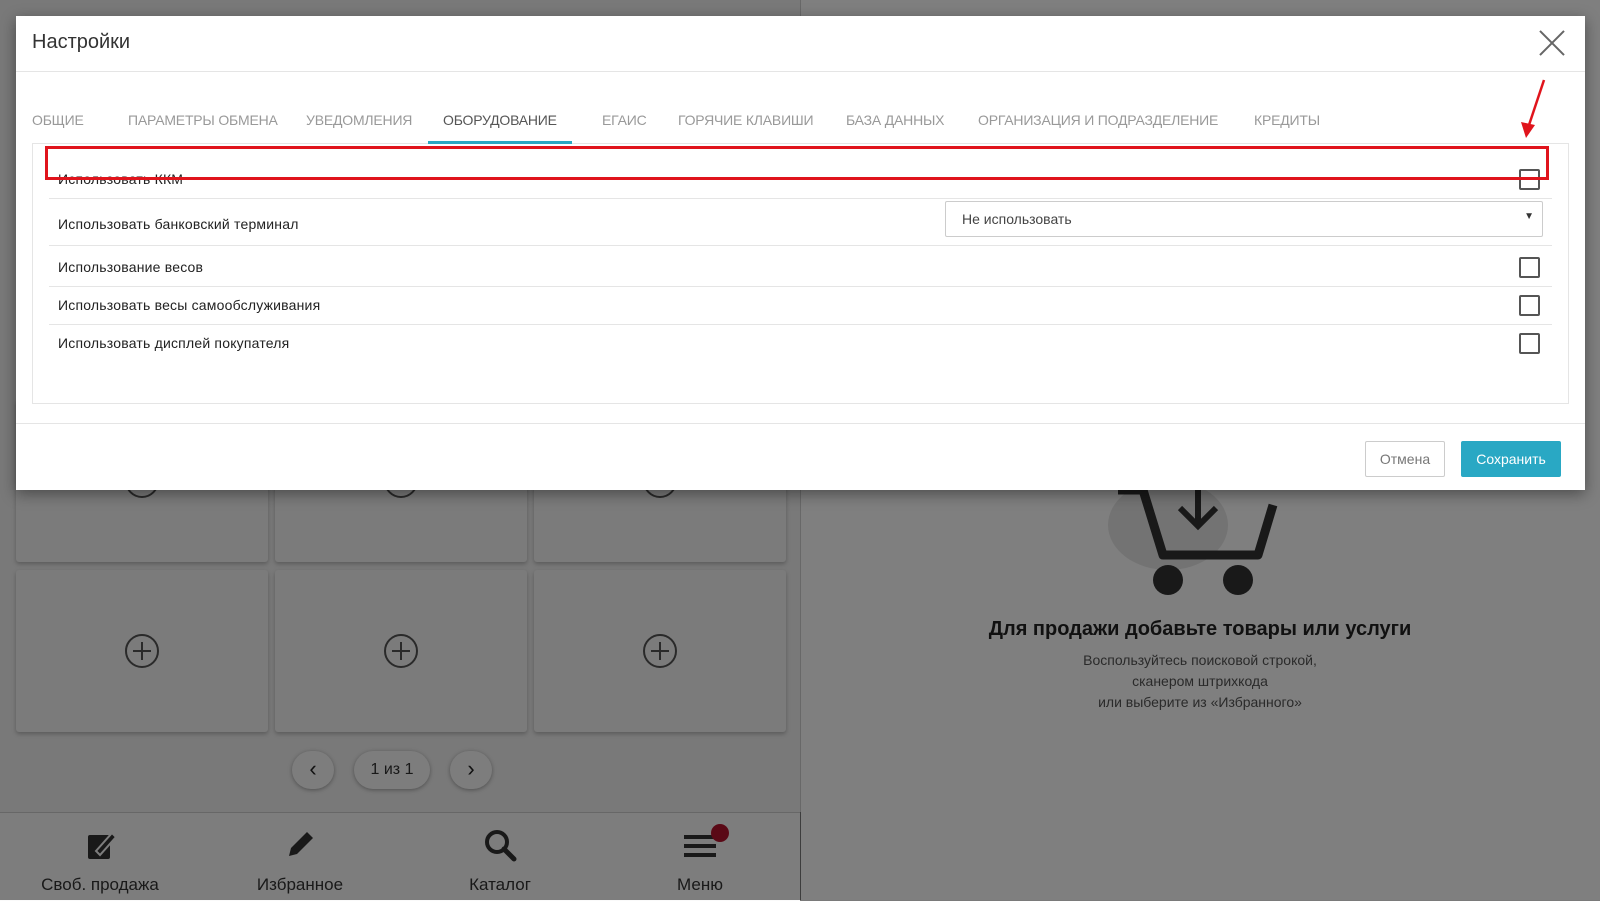  I want to click on setting-label: Использовать дисплей покупателя, so click(174, 343).